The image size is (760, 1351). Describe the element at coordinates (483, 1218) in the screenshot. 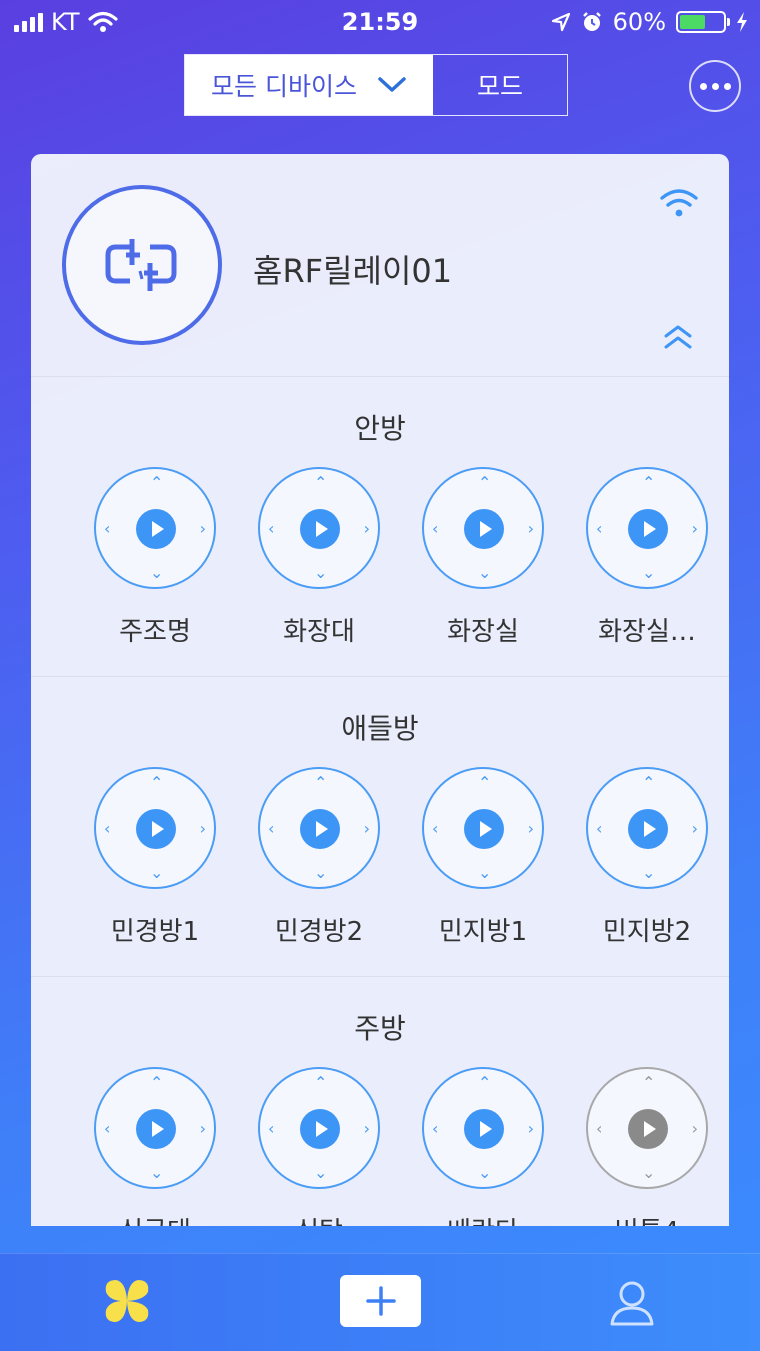

I see `remote-label: 베란다` at that location.